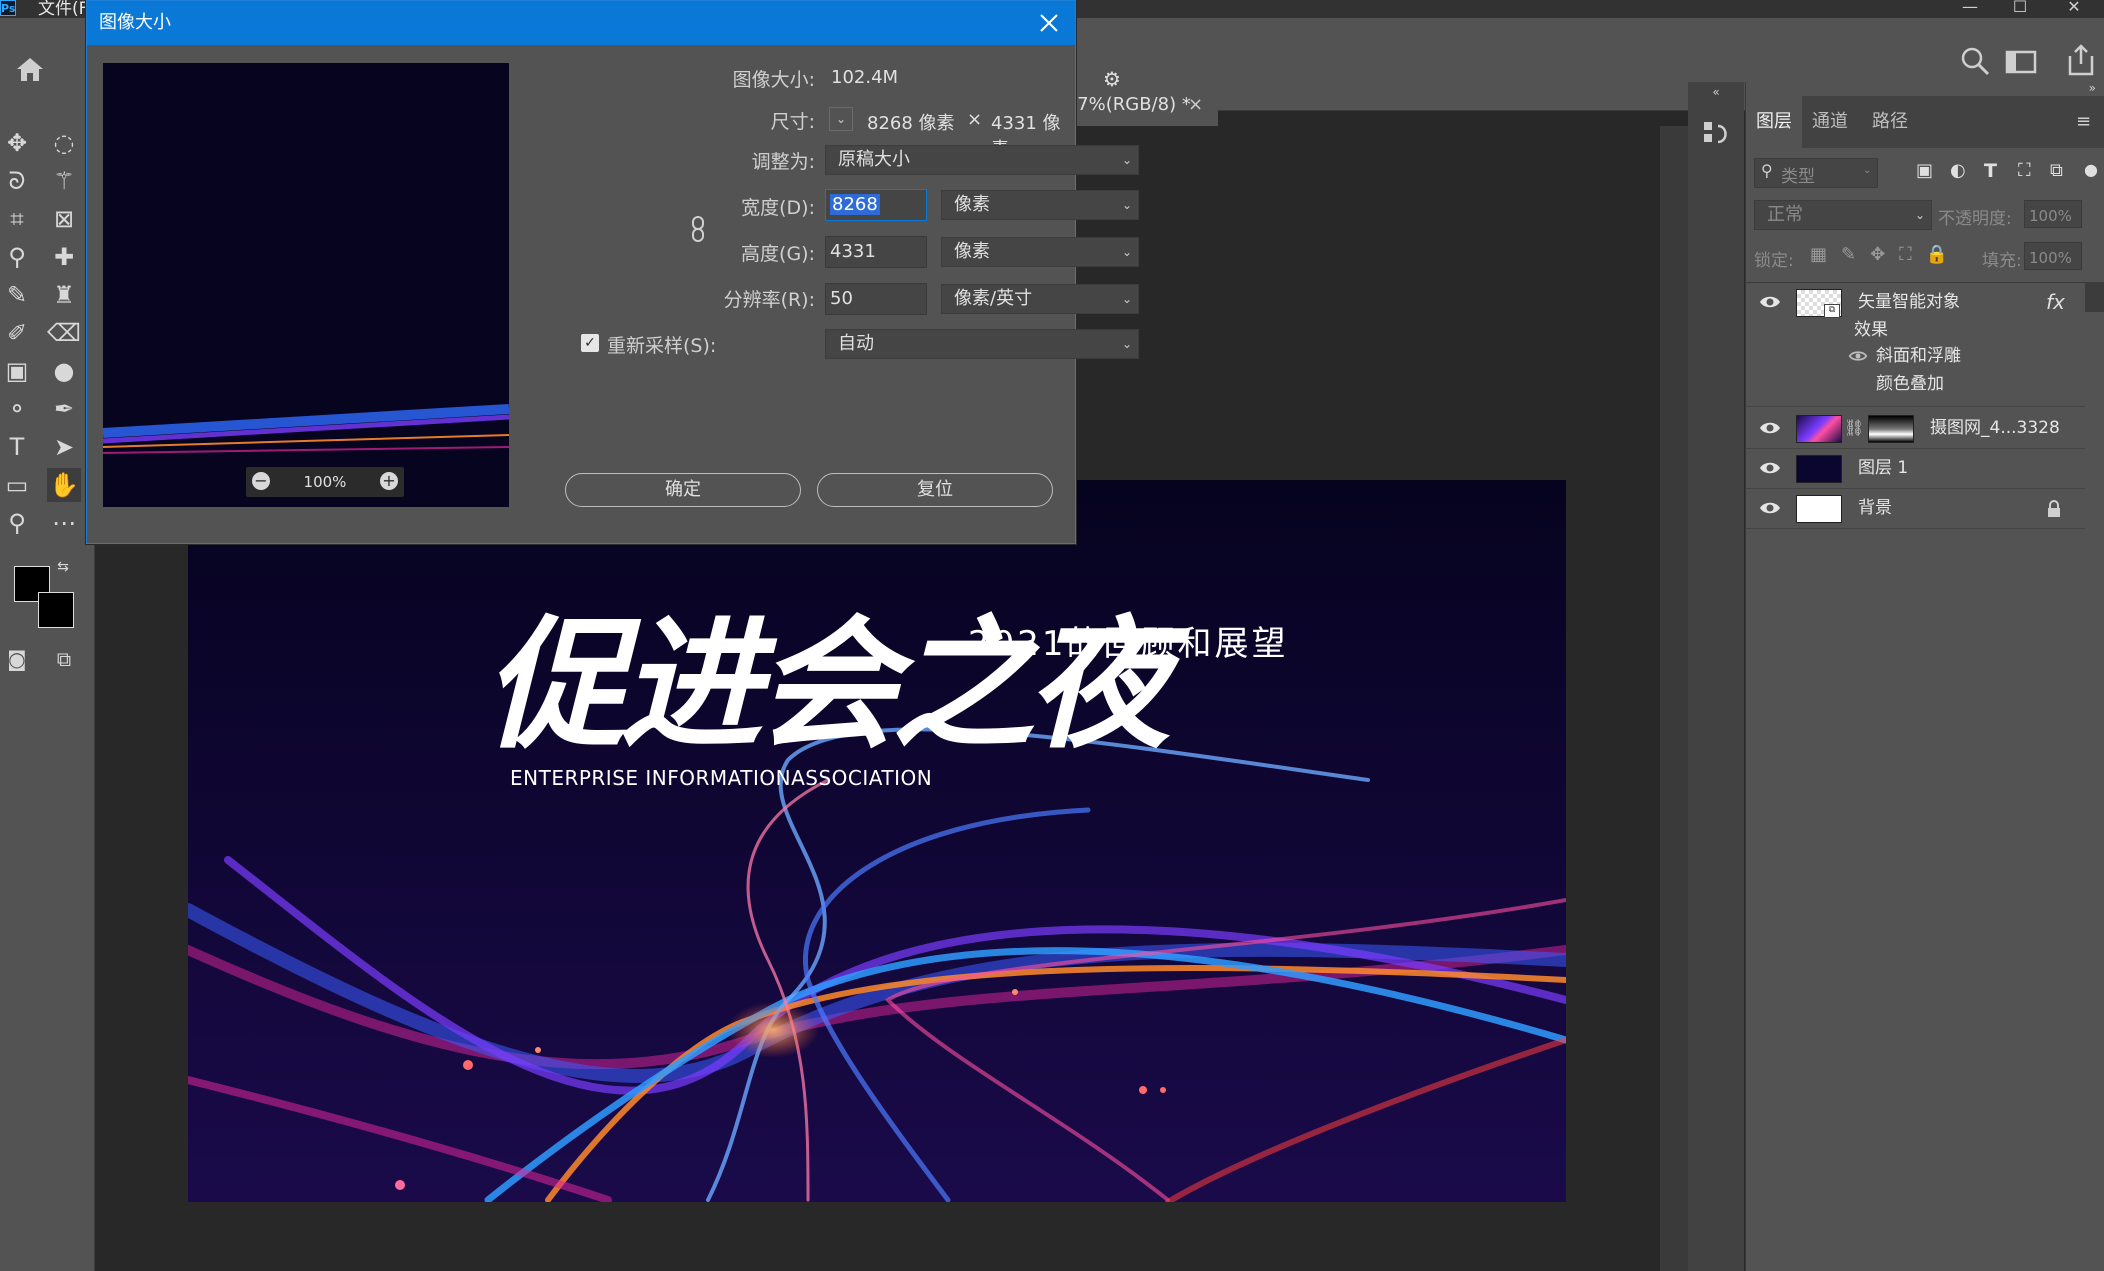 This screenshot has width=2104, height=1271. What do you see at coordinates (1858, 356) in the screenshot?
I see `effect-visibility-eye-icon` at bounding box center [1858, 356].